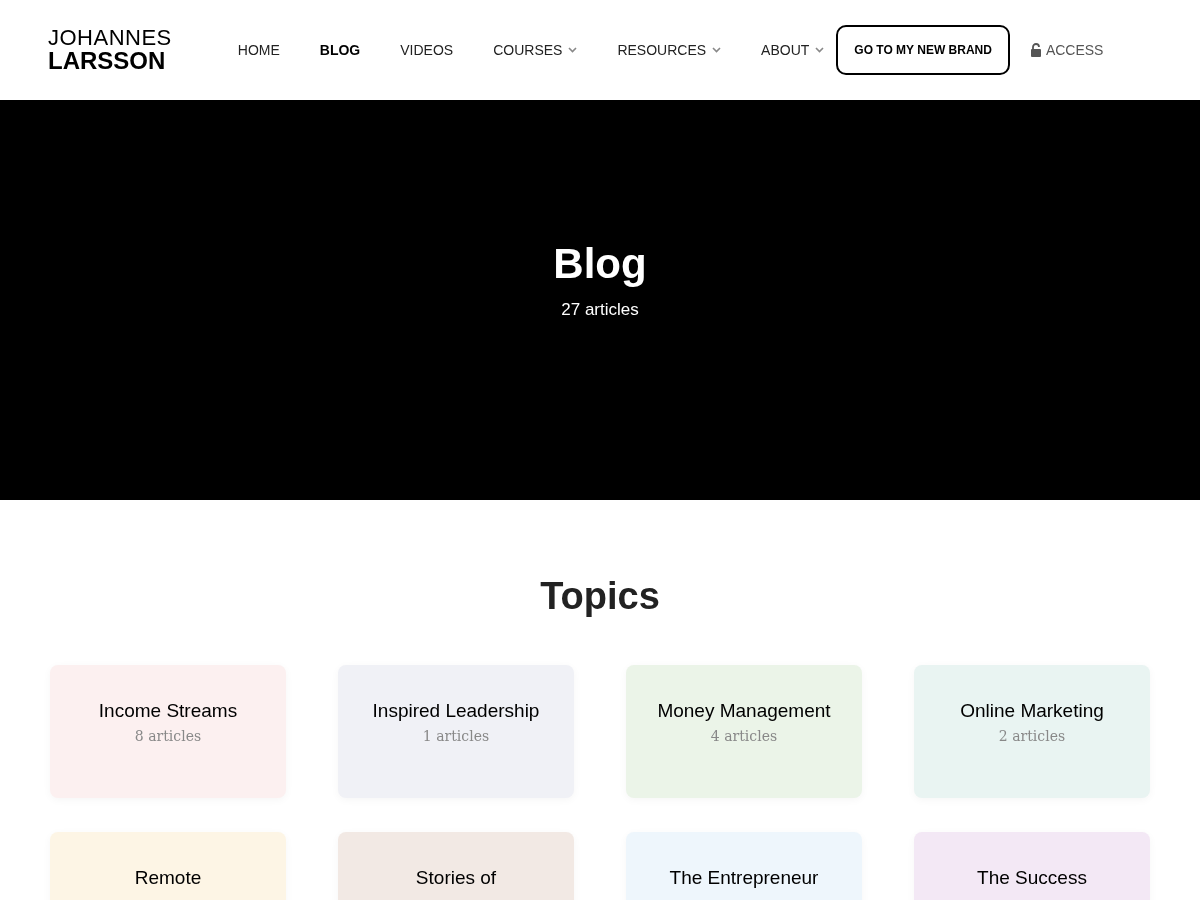  I want to click on nav-link: COURSES, so click(535, 50).